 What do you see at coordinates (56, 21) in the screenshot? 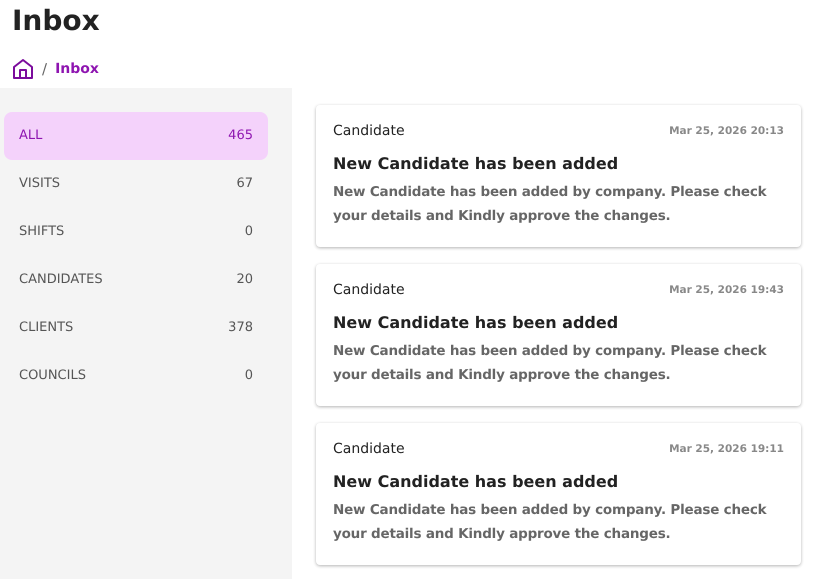
I see `page-title: Inbox` at bounding box center [56, 21].